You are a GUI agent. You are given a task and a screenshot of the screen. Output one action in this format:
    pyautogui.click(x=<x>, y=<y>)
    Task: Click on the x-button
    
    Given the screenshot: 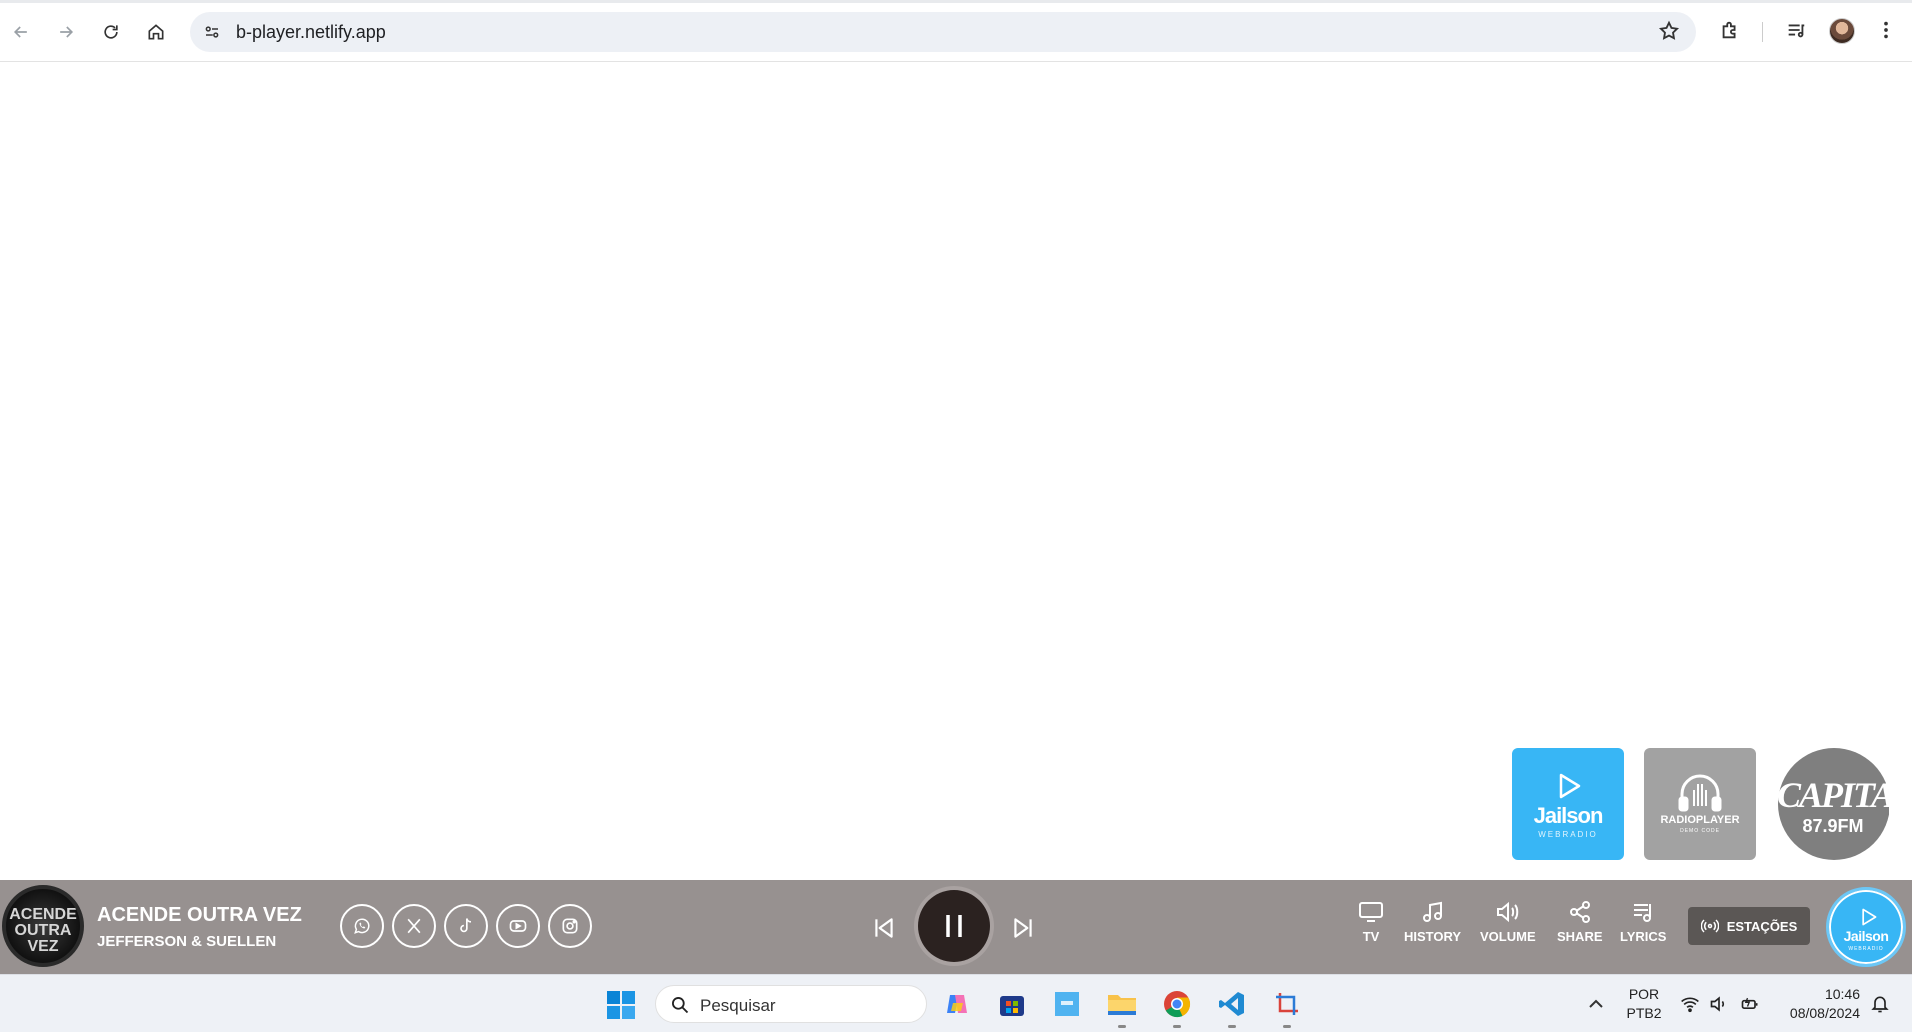 What is the action you would take?
    pyautogui.click(x=414, y=926)
    